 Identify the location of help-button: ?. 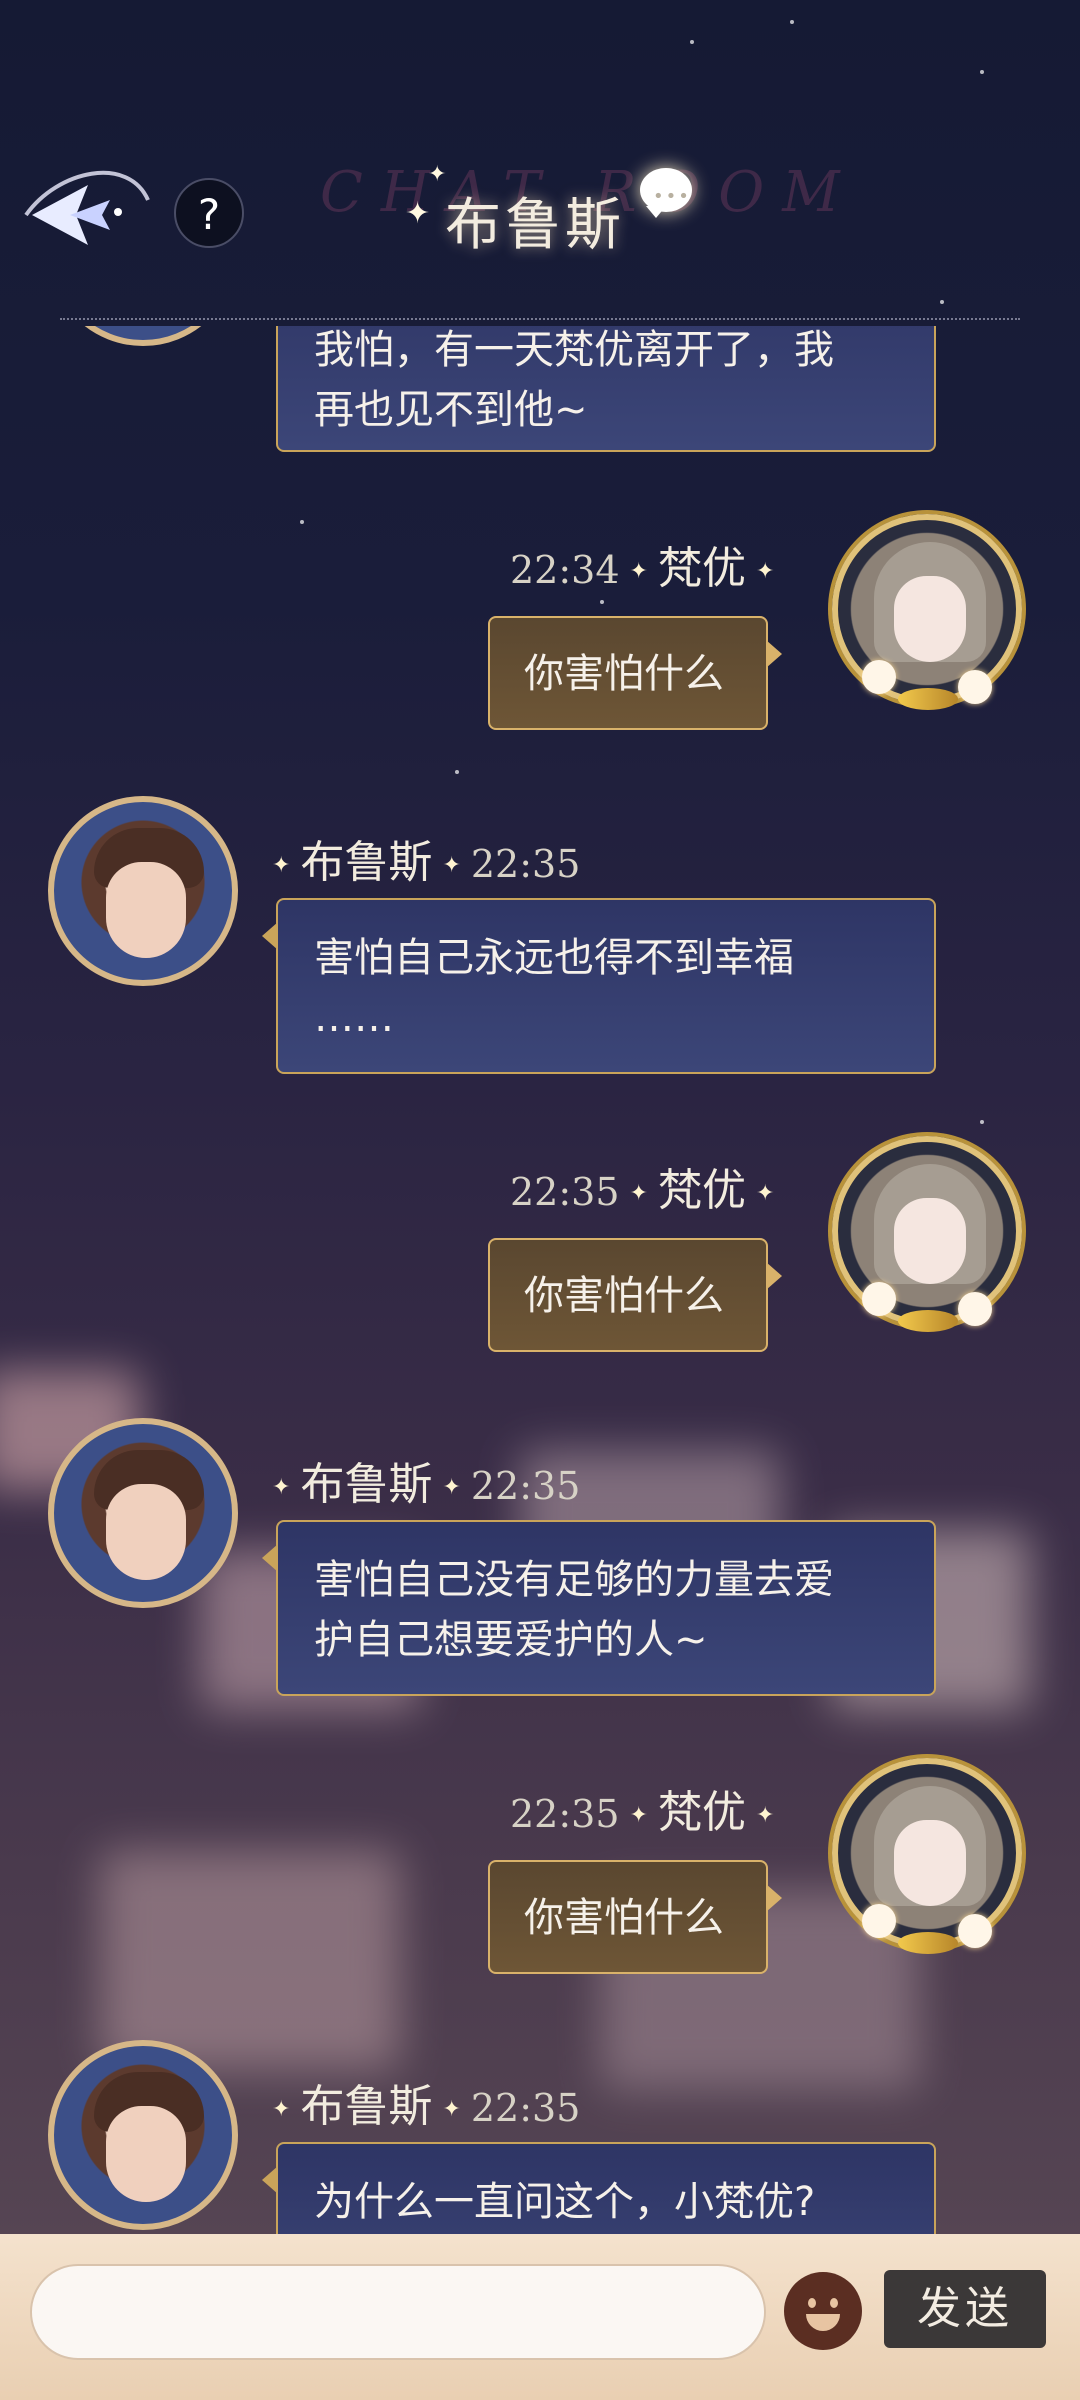
(209, 213).